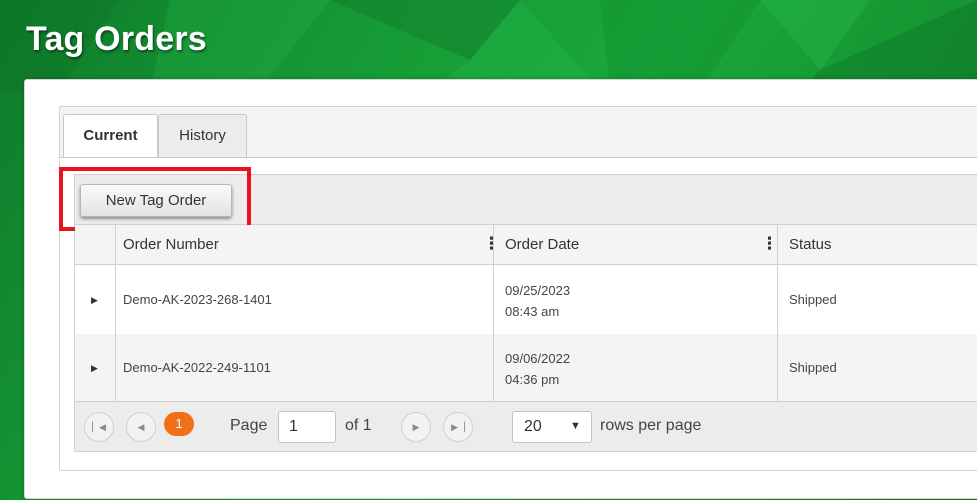 This screenshot has height=500, width=977. What do you see at coordinates (171, 244) in the screenshot?
I see `column-title: Order Number` at bounding box center [171, 244].